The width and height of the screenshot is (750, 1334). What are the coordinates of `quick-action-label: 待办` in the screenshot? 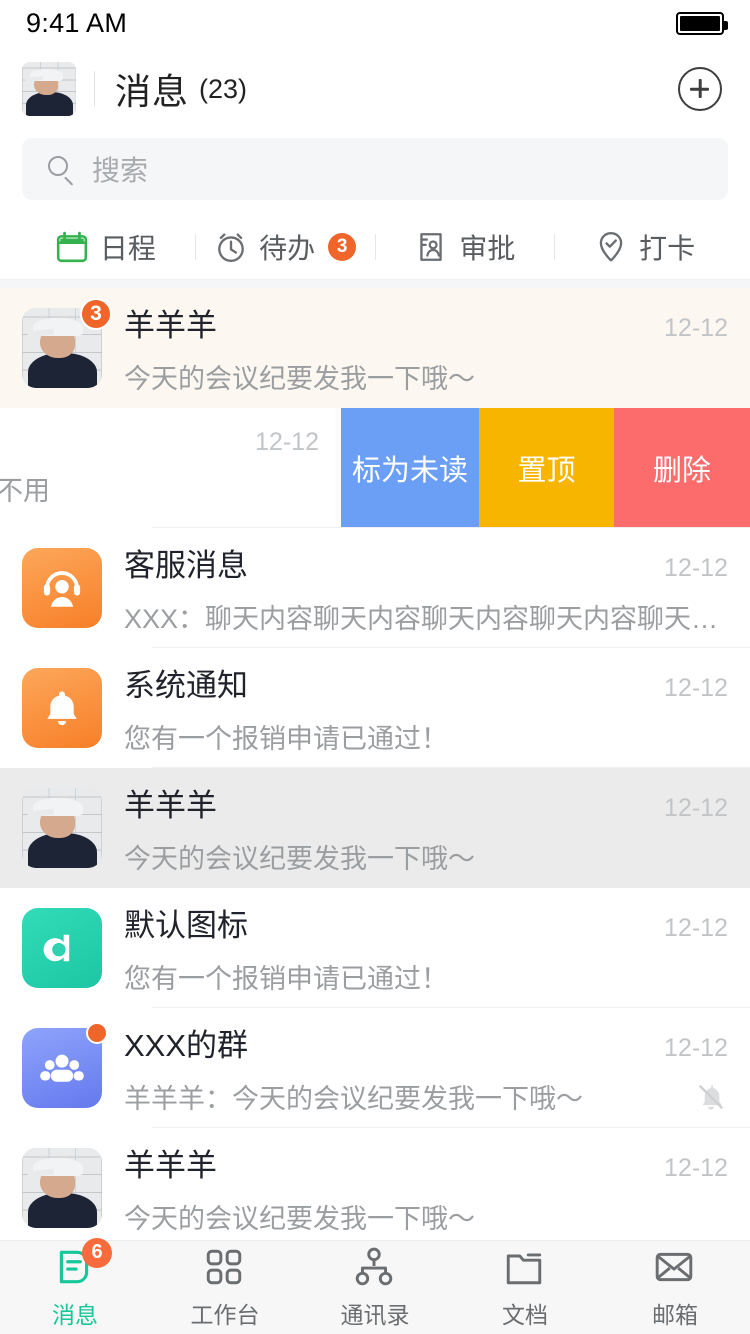 It's located at (287, 248).